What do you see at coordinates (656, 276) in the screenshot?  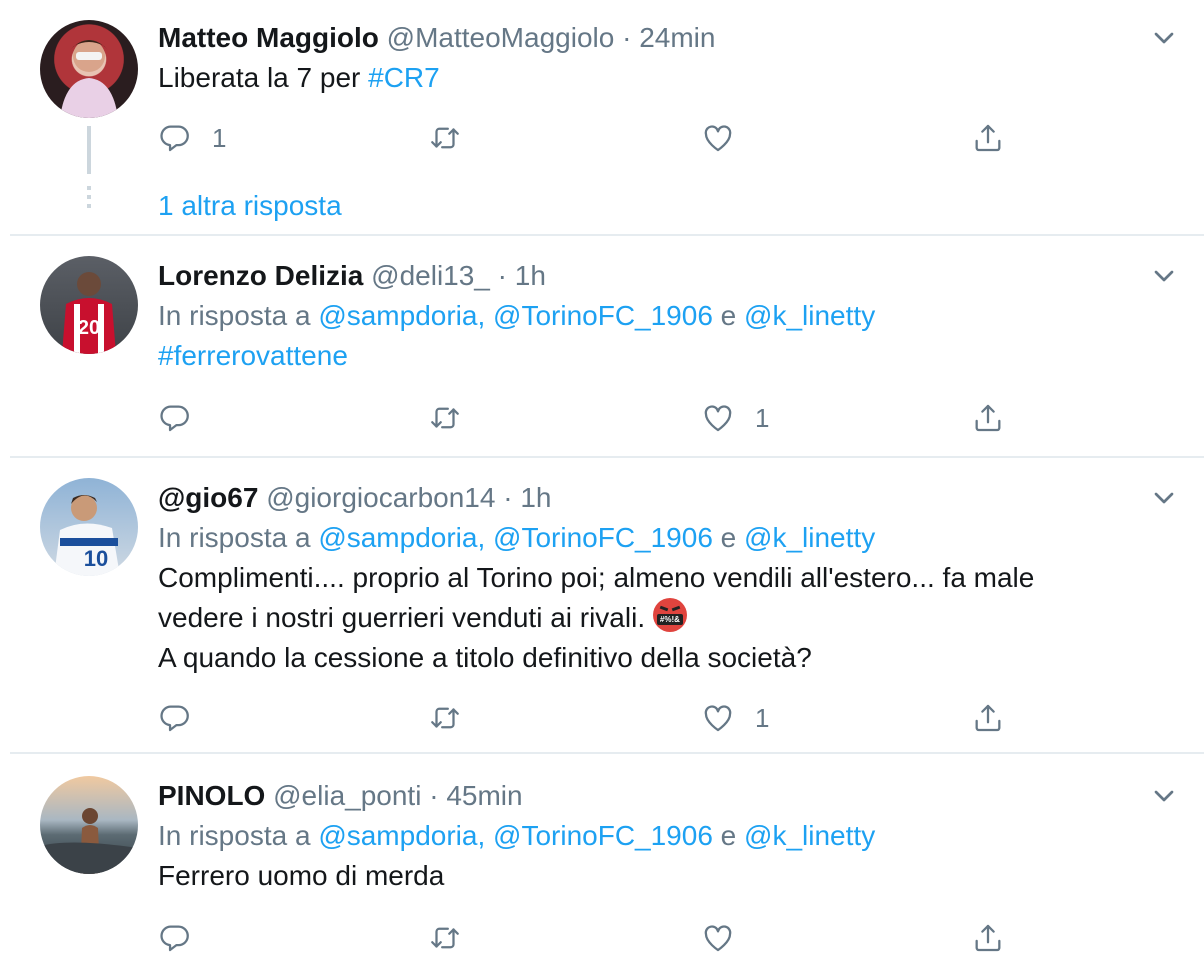 I see `tweet-header: Lorenzo Delizia @deli13_ · 1h` at bounding box center [656, 276].